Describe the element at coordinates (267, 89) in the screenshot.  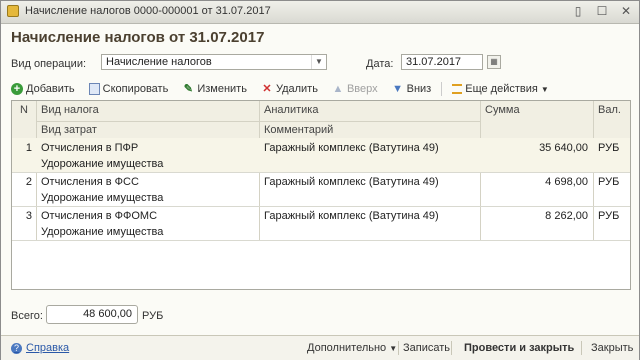
I see `delete-icon: ✕` at that location.